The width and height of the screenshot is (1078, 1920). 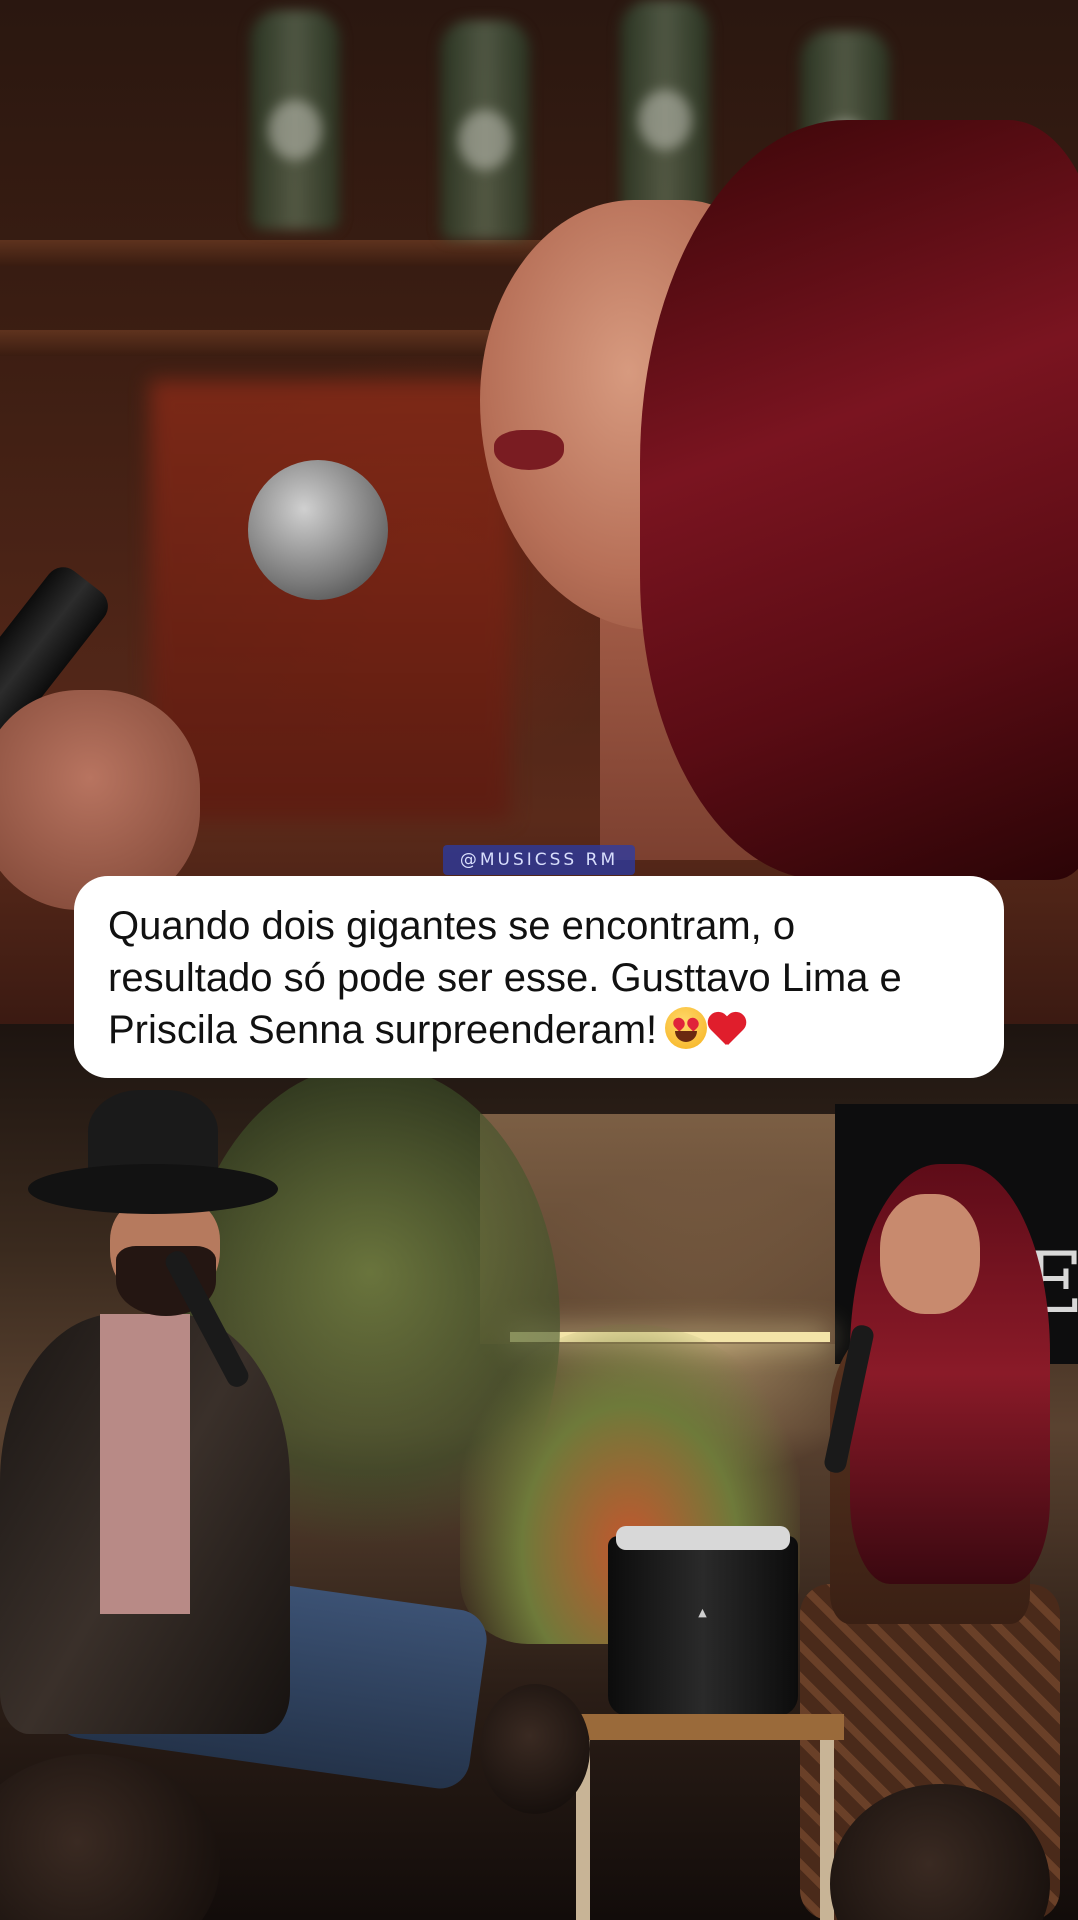 I want to click on man-shirt, so click(x=145, y=1464).